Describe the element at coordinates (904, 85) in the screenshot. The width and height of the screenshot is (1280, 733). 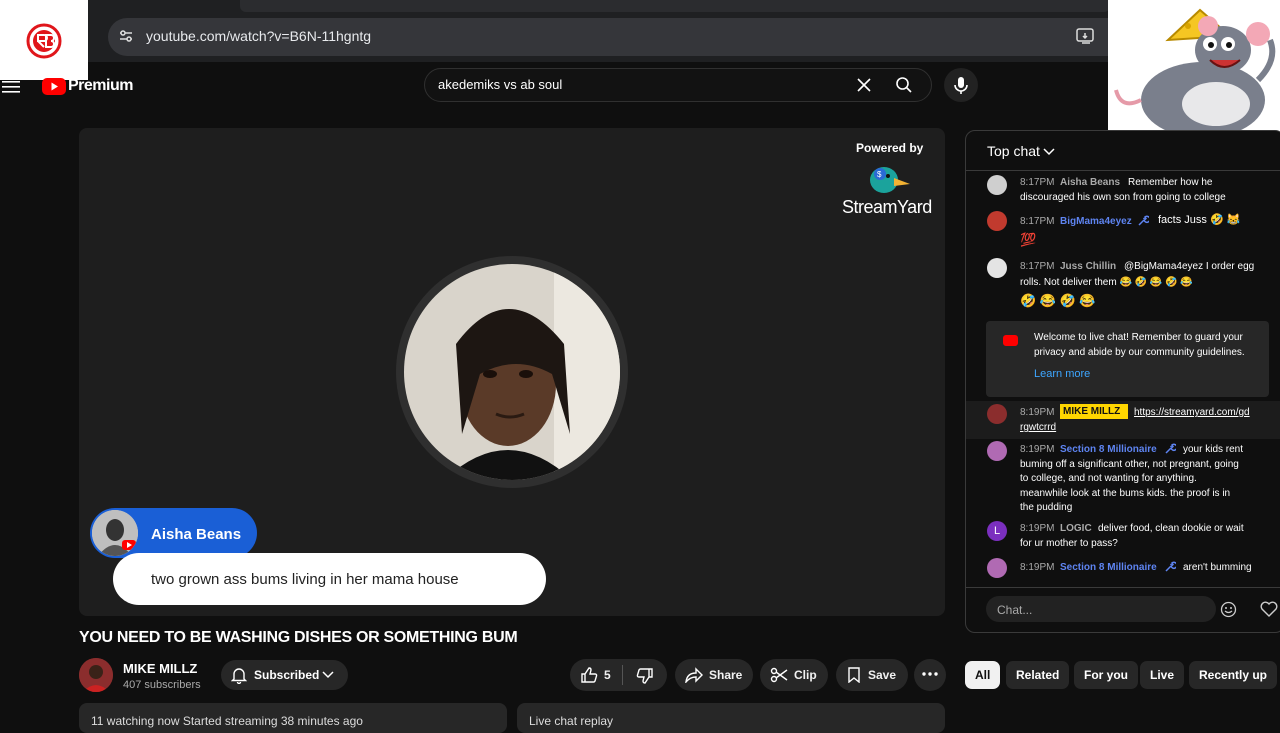
I see `search-icon` at that location.